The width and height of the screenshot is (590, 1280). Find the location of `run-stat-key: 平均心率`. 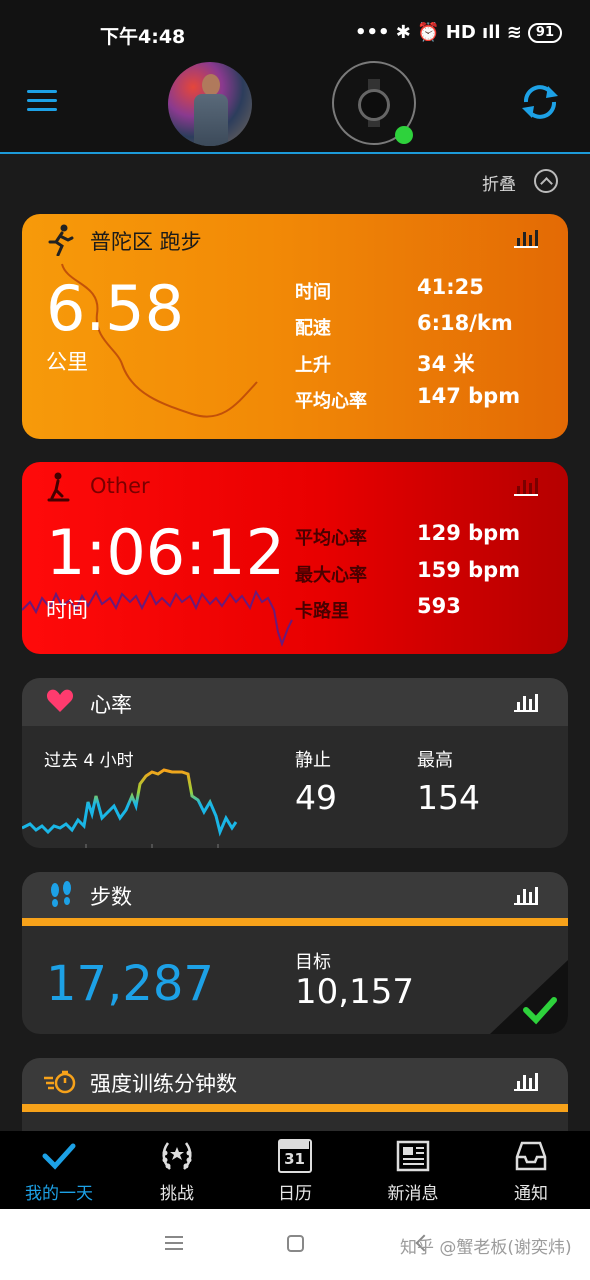

run-stat-key: 平均心率 is located at coordinates (331, 401).